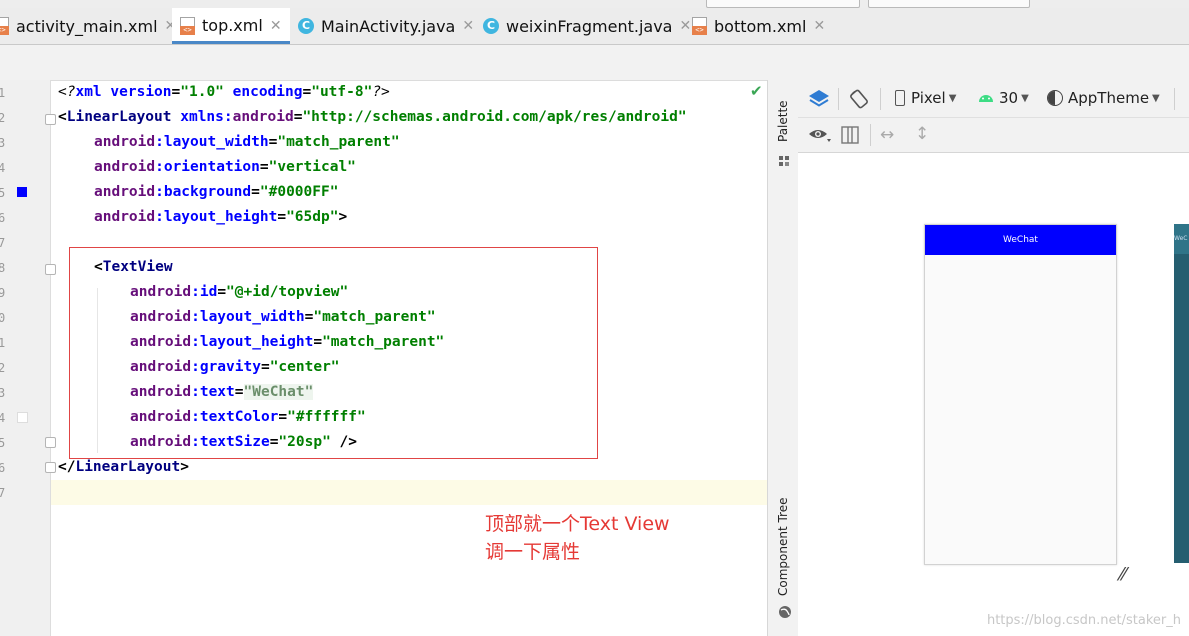 Image resolution: width=1189 pixels, height=636 pixels. Describe the element at coordinates (3, 443) in the screenshot. I see `line-number: 5` at that location.